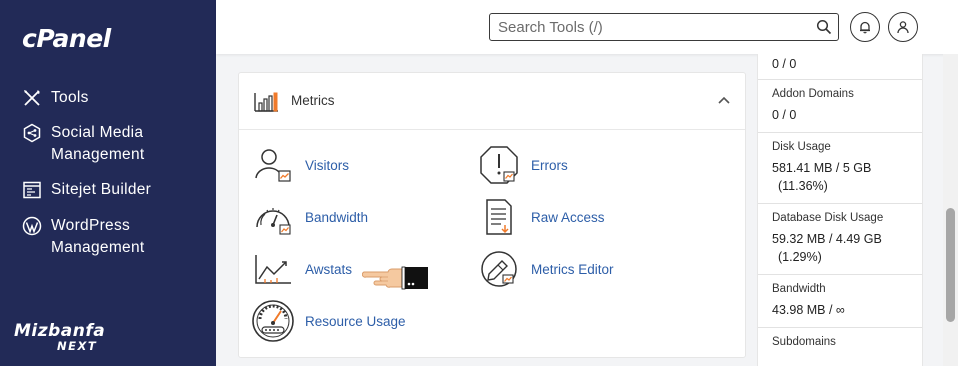 The image size is (958, 366). Describe the element at coordinates (499, 269) in the screenshot. I see `metrics-editor-icon` at that location.